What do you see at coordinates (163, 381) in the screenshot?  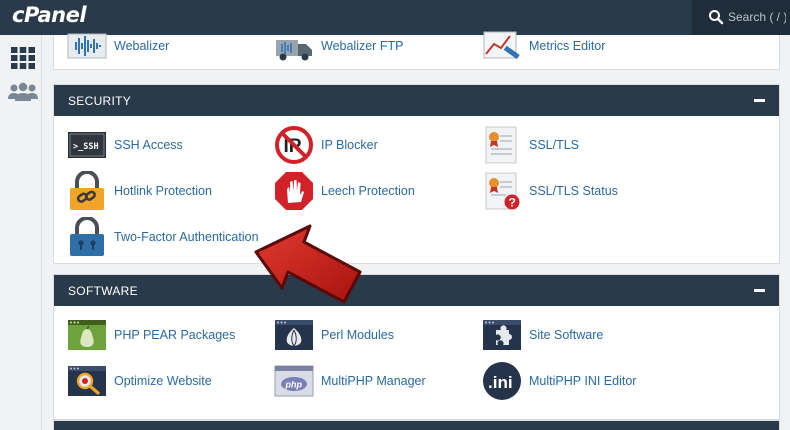 I see `item-label: Optimize Website` at bounding box center [163, 381].